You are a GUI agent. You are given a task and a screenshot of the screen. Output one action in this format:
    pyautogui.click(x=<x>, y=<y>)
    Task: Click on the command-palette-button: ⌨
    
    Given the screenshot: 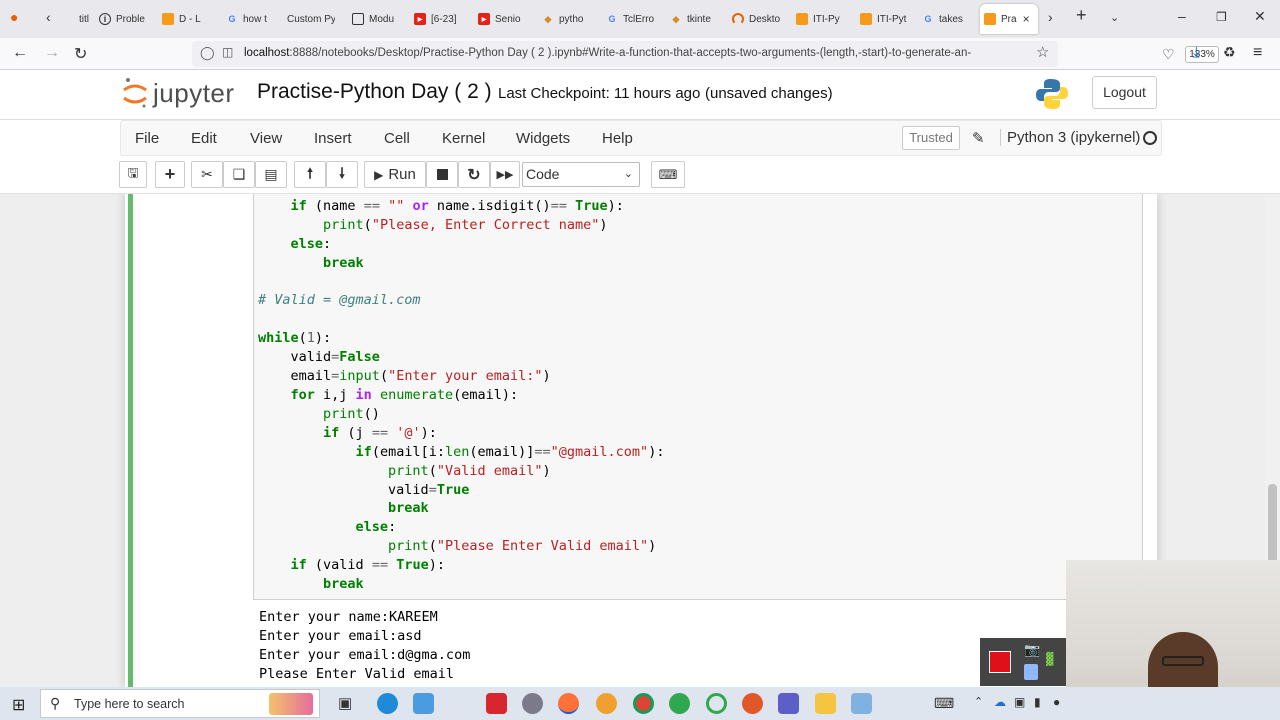 What is the action you would take?
    pyautogui.click(x=668, y=174)
    